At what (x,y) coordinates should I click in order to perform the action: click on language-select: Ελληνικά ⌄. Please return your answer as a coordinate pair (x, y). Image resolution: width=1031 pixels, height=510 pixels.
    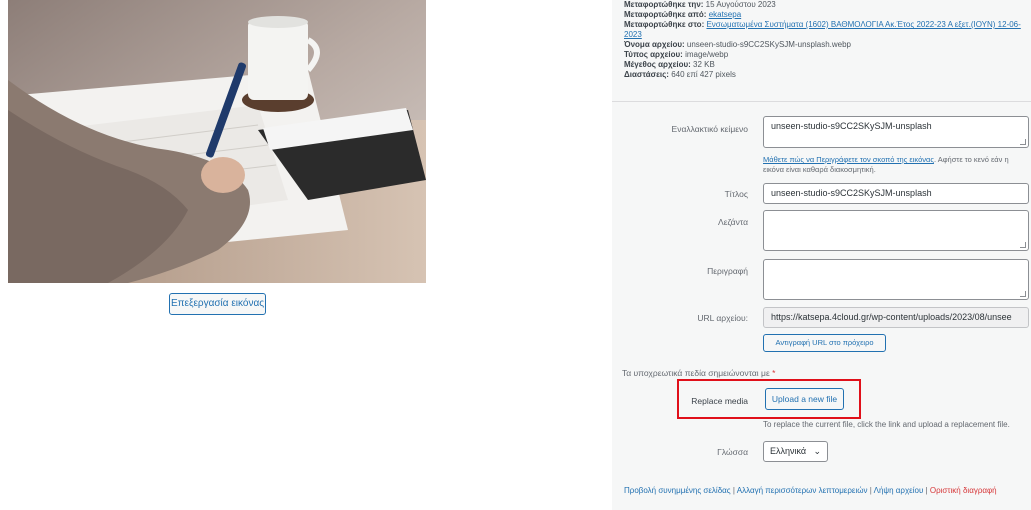
    Looking at the image, I should click on (795, 451).